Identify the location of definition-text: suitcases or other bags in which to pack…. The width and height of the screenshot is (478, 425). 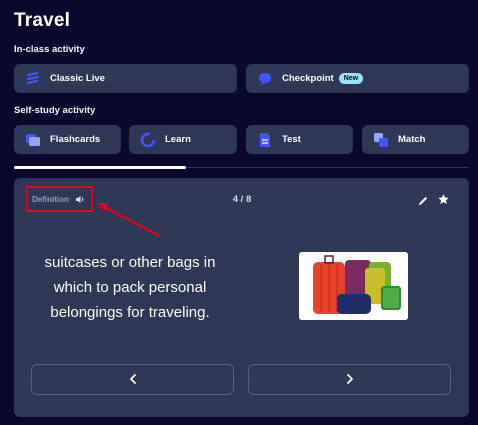
(130, 287).